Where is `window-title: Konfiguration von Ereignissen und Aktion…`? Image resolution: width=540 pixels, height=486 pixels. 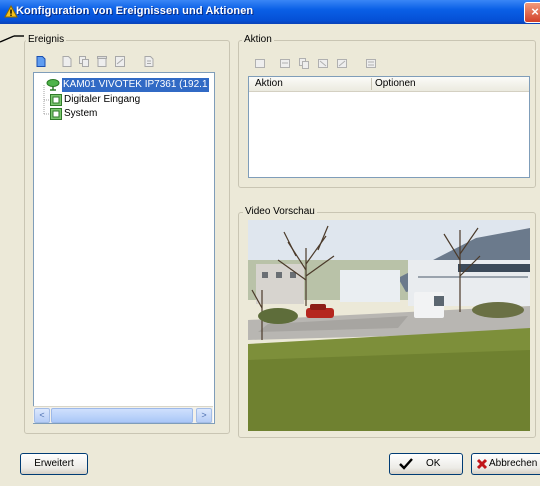 window-title: Konfiguration von Ereignissen und Aktion… is located at coordinates (135, 11).